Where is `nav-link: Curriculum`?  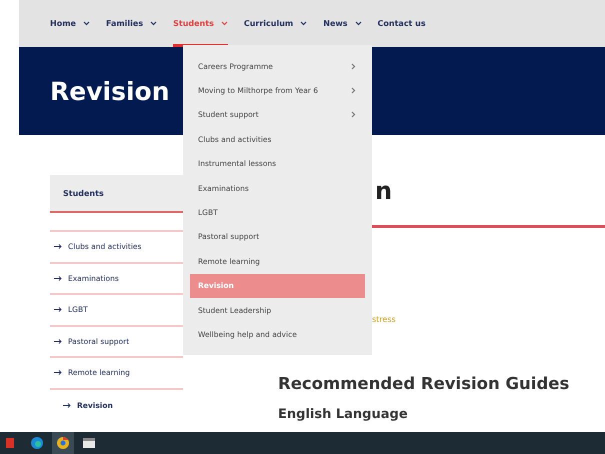
nav-link: Curriculum is located at coordinates (276, 23).